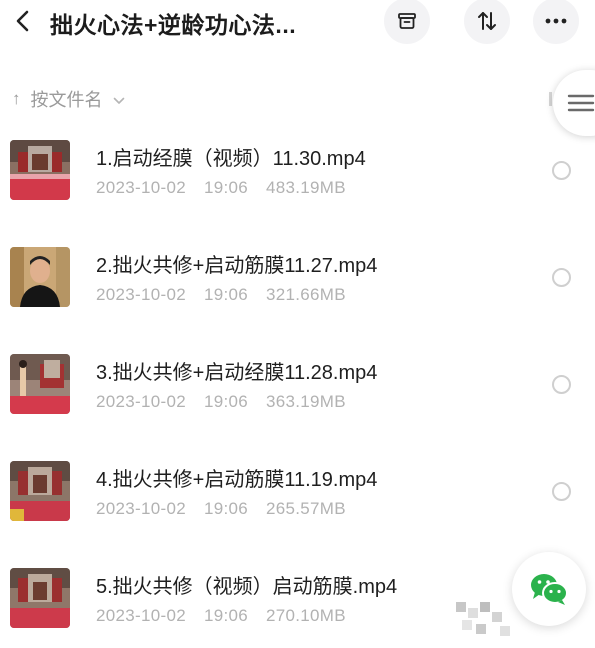 The width and height of the screenshot is (595, 648). I want to click on file-name: 4.拙火共修+启动筋膜11.19.mp4, so click(237, 480).